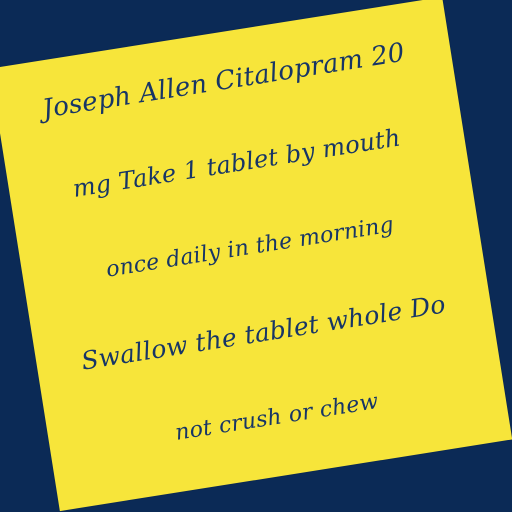  I want to click on note-line-1: Joseph Allen Citalopram 20, so click(223, 81).